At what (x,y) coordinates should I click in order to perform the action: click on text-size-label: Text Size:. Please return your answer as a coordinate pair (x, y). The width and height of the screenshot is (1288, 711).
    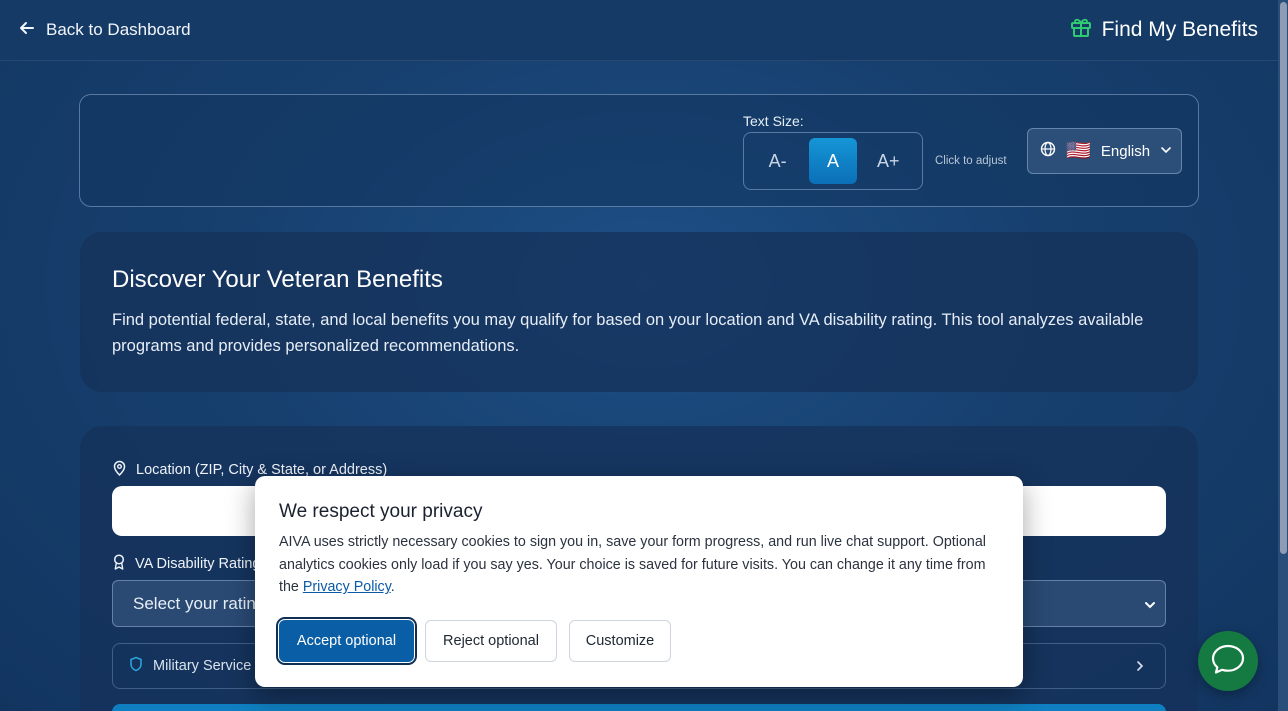
    Looking at the image, I should click on (773, 121).